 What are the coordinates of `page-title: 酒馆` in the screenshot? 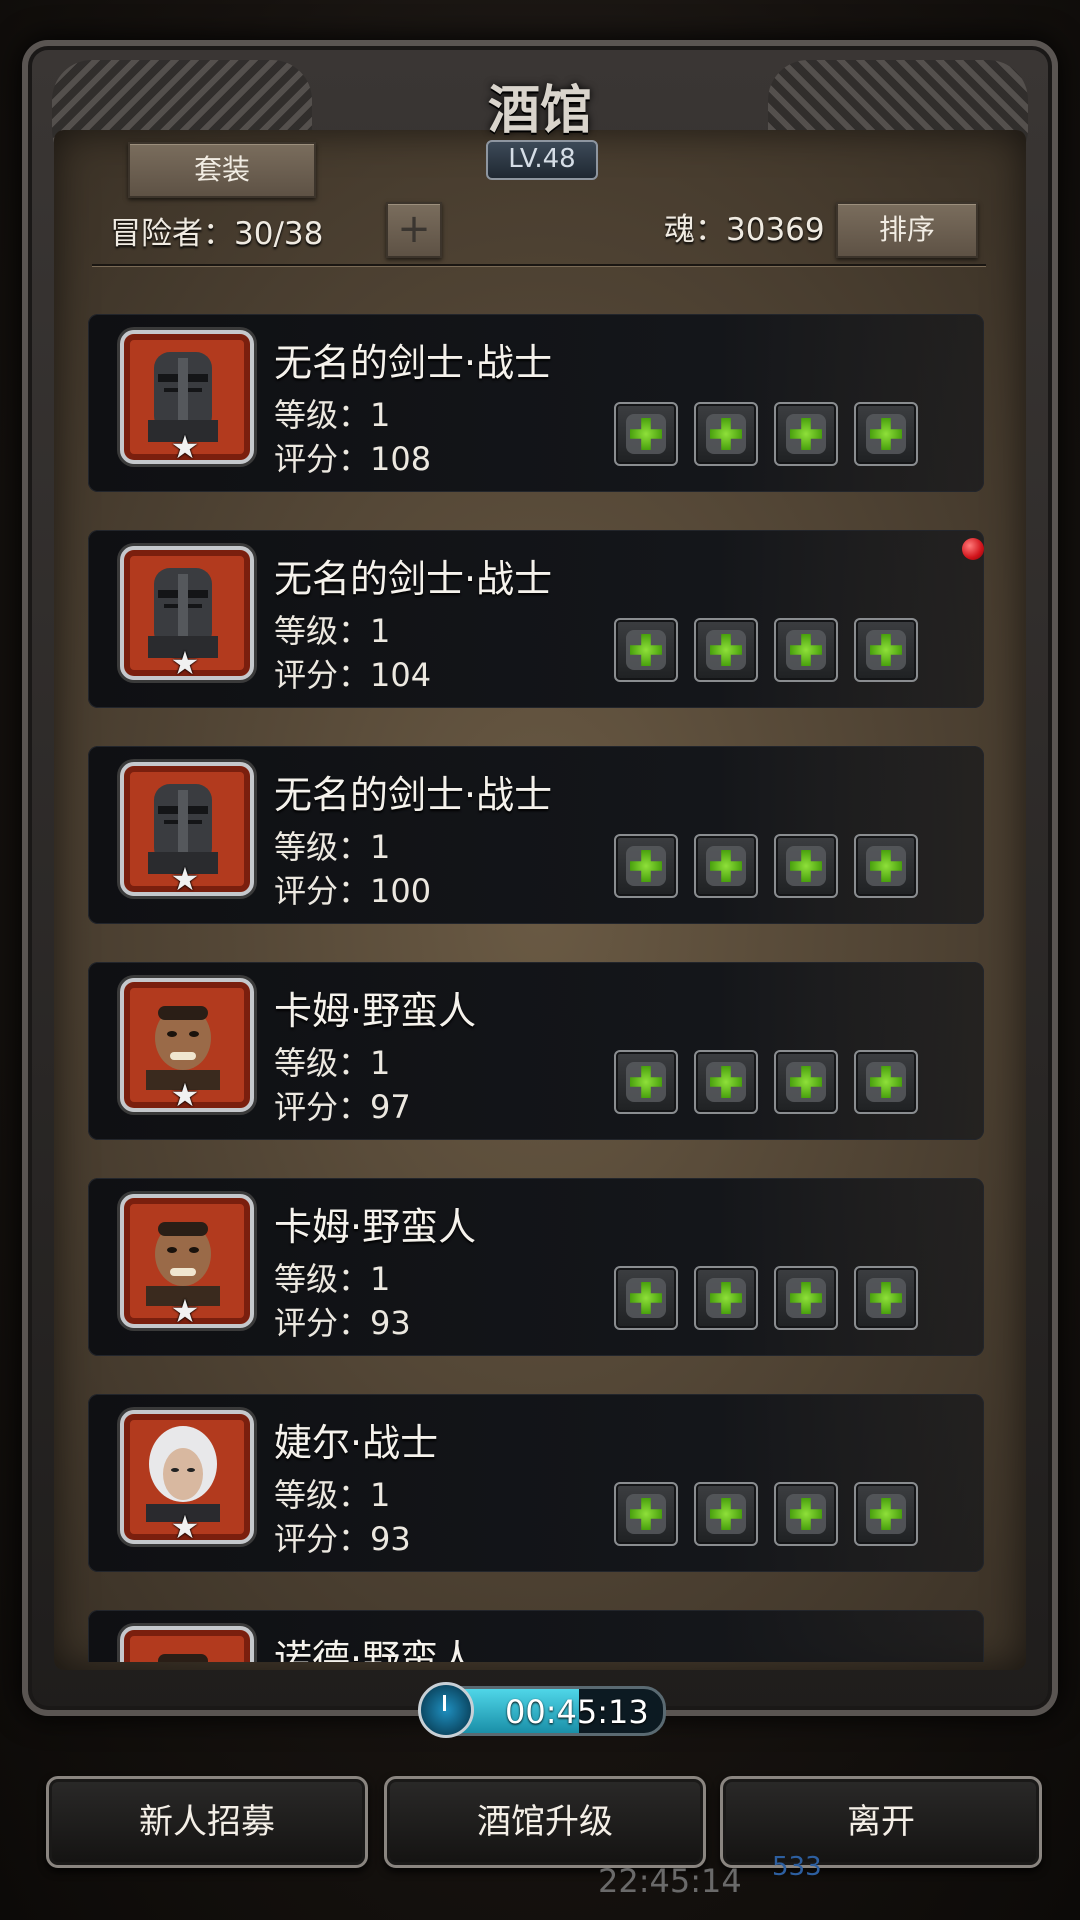 It's located at (539, 110).